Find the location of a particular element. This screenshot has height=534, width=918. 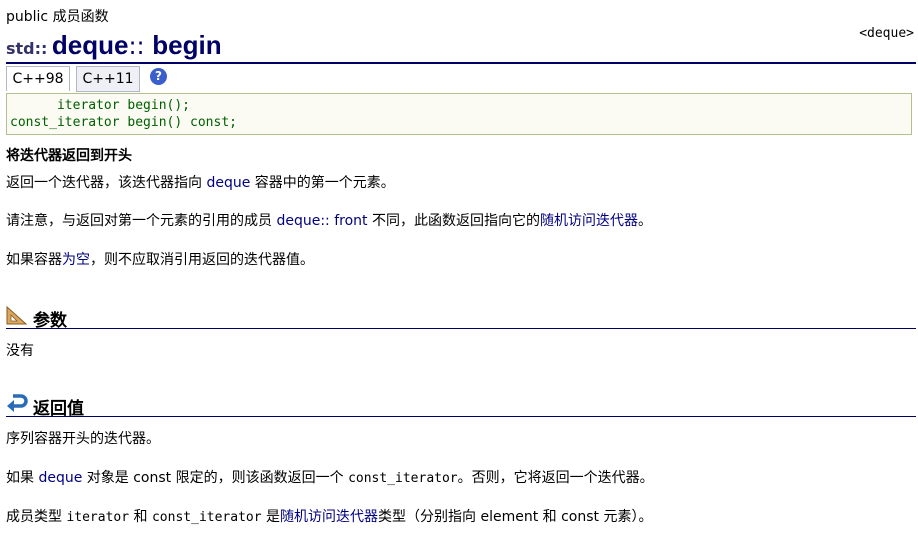

text: ，则不应取消引用返回的迭代器值。 is located at coordinates (202, 260).